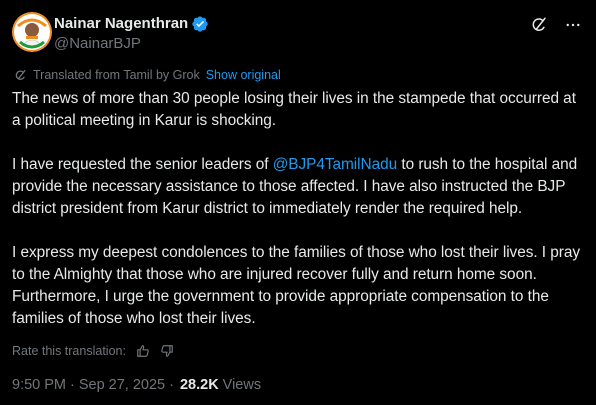  Describe the element at coordinates (122, 385) in the screenshot. I see `post-date: Sep 27, 2025` at that location.